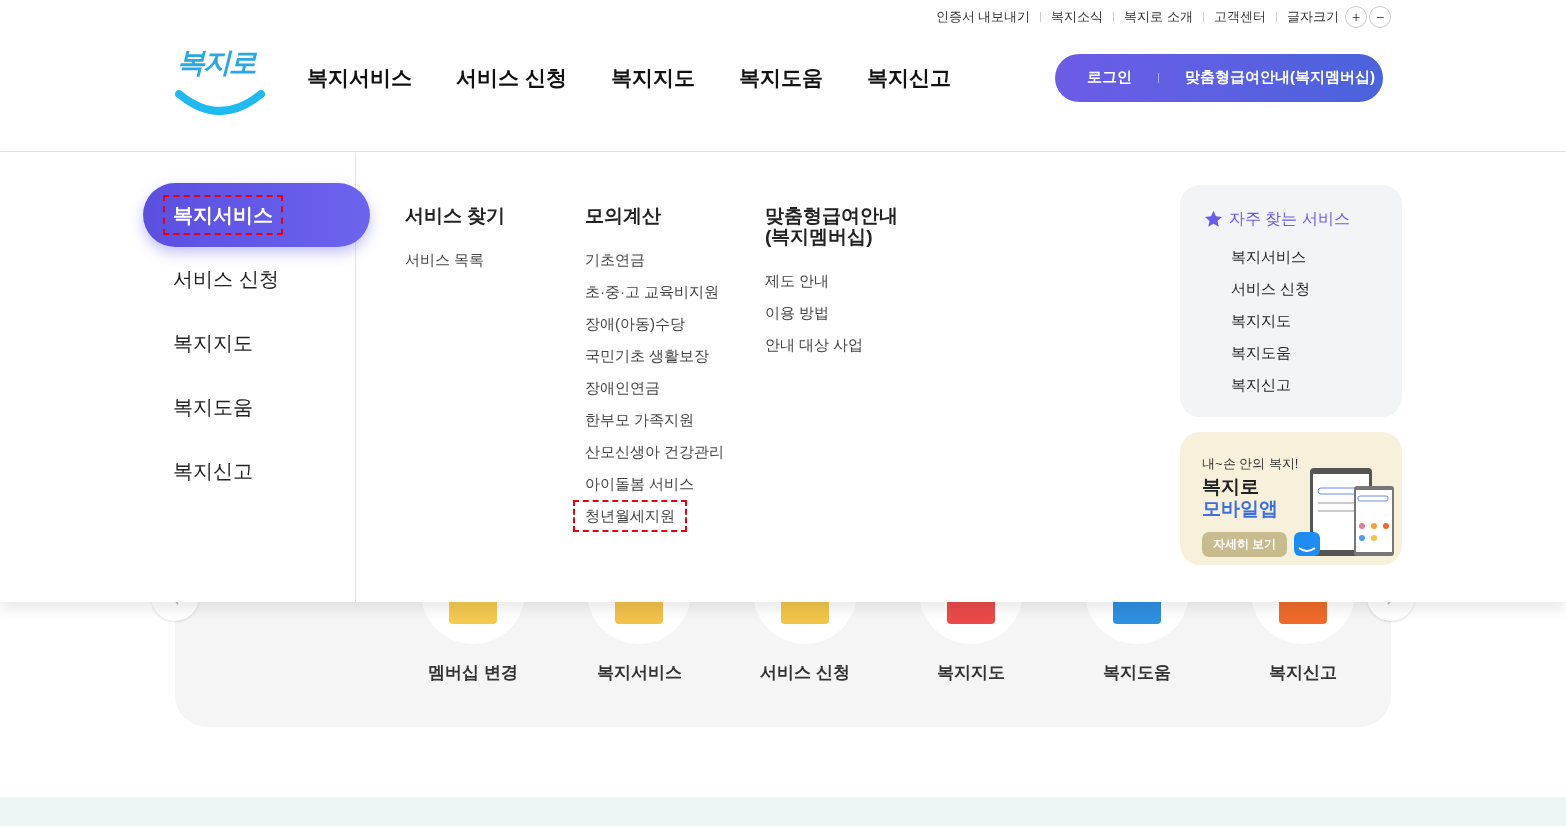  What do you see at coordinates (1250, 464) in the screenshot?
I see `banner-tagline: 내~손 안의 복지!` at bounding box center [1250, 464].